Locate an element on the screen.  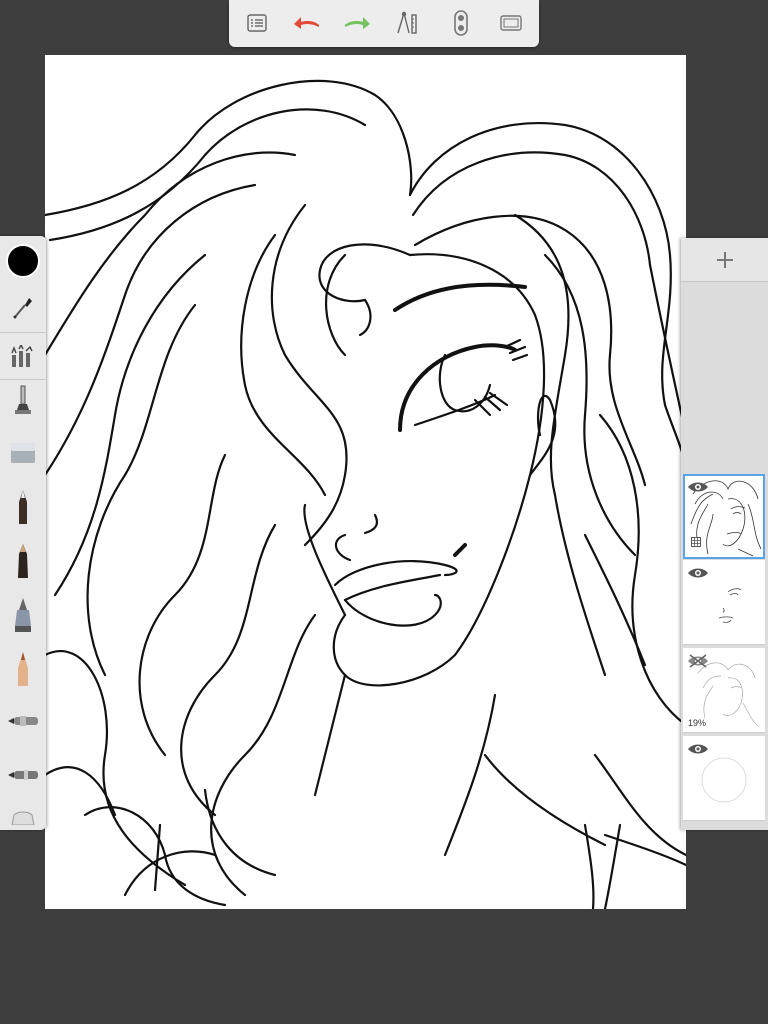
undo-arrow-icon is located at coordinates (307, 23).